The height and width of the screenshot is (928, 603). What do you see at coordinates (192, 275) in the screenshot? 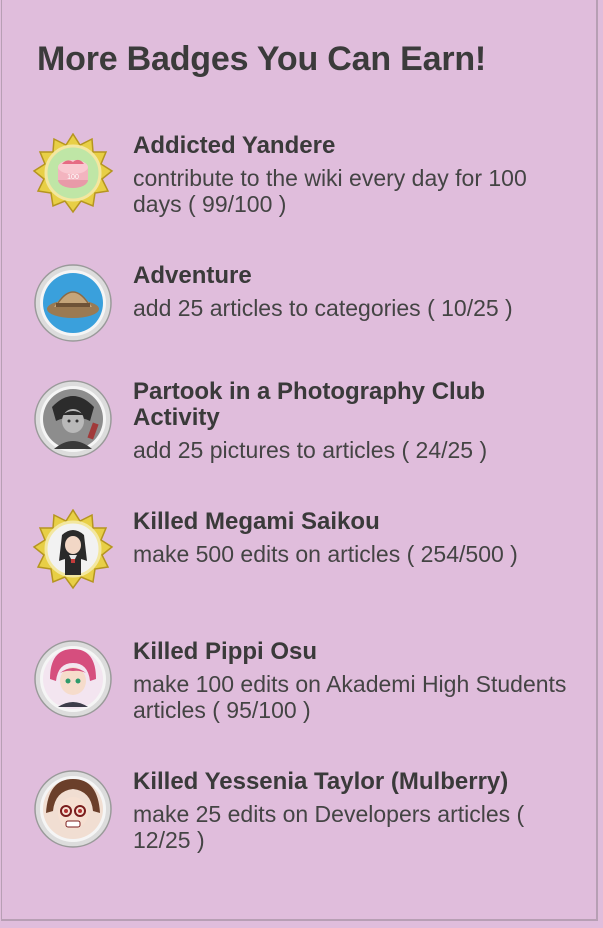
I see `badge-name: Adventure` at bounding box center [192, 275].